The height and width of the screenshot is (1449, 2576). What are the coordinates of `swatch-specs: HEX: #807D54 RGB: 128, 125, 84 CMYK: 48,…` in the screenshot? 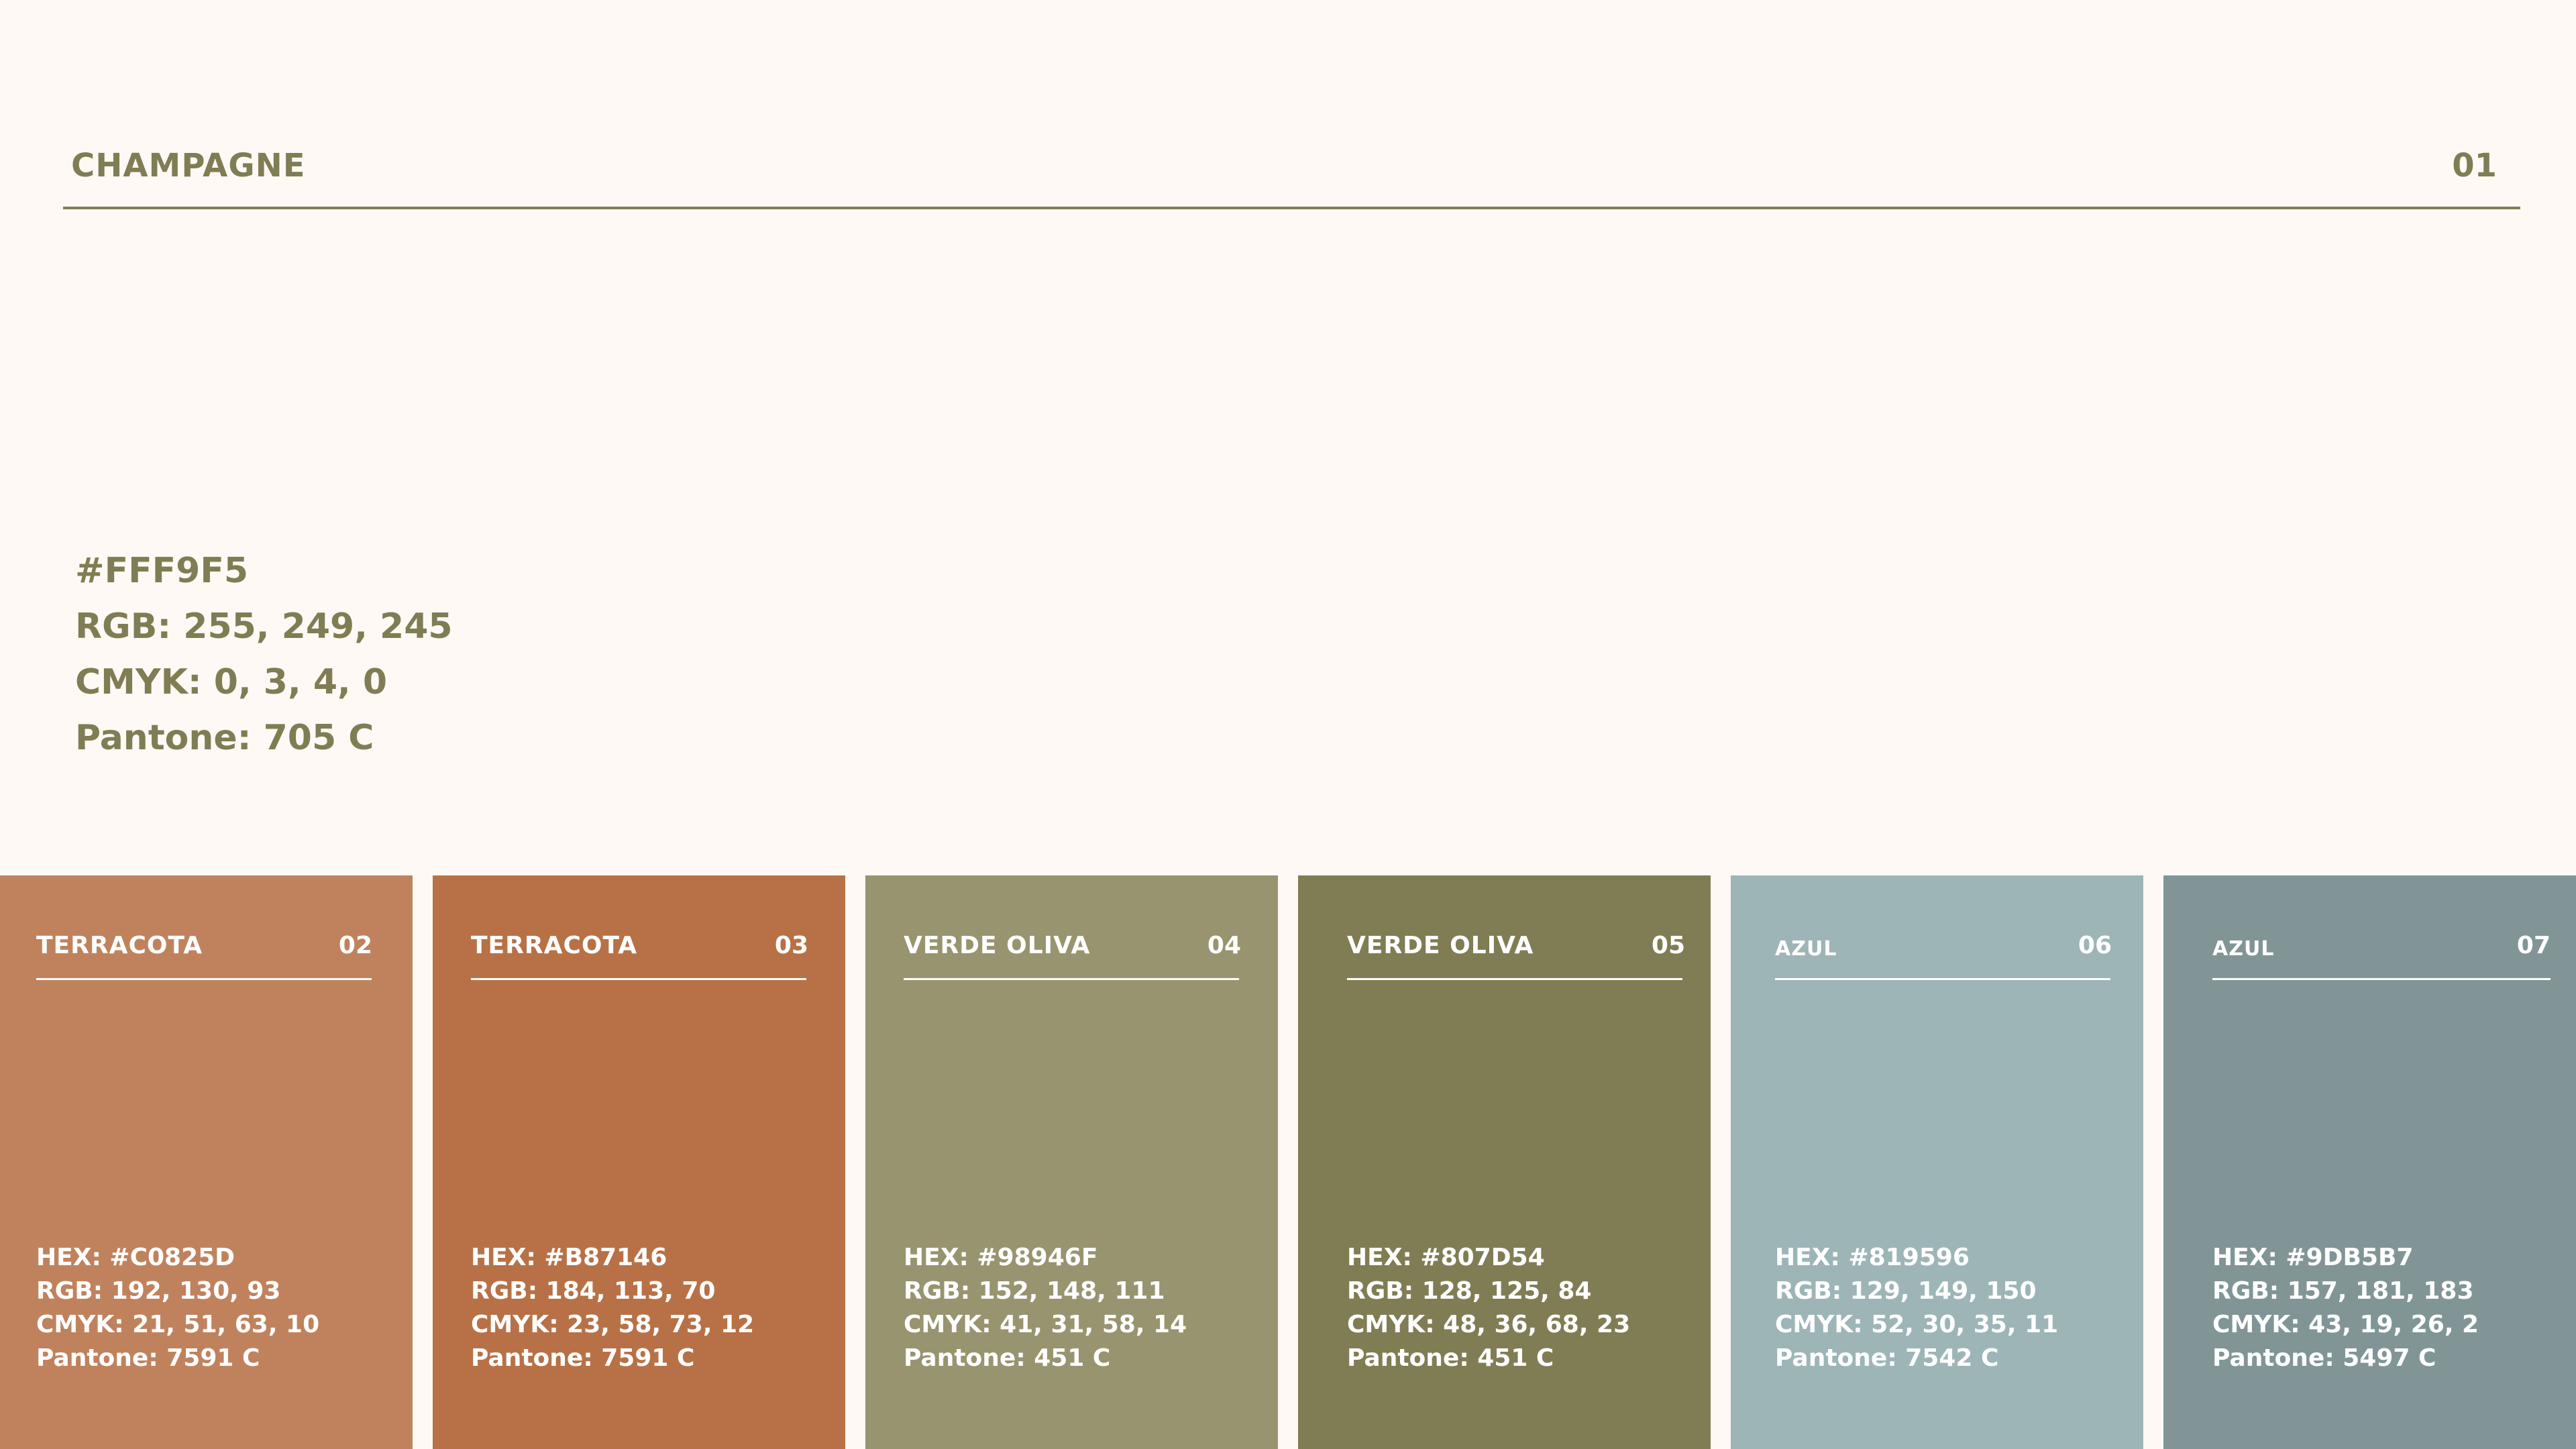 It's located at (1488, 1308).